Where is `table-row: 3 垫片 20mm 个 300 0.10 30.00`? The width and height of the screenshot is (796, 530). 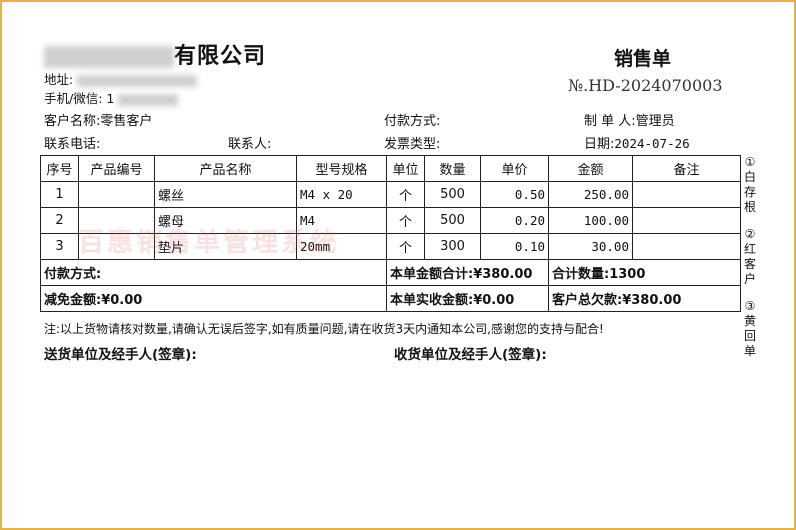 table-row: 3 垫片 20mm 个 300 0.10 30.00 is located at coordinates (390, 246).